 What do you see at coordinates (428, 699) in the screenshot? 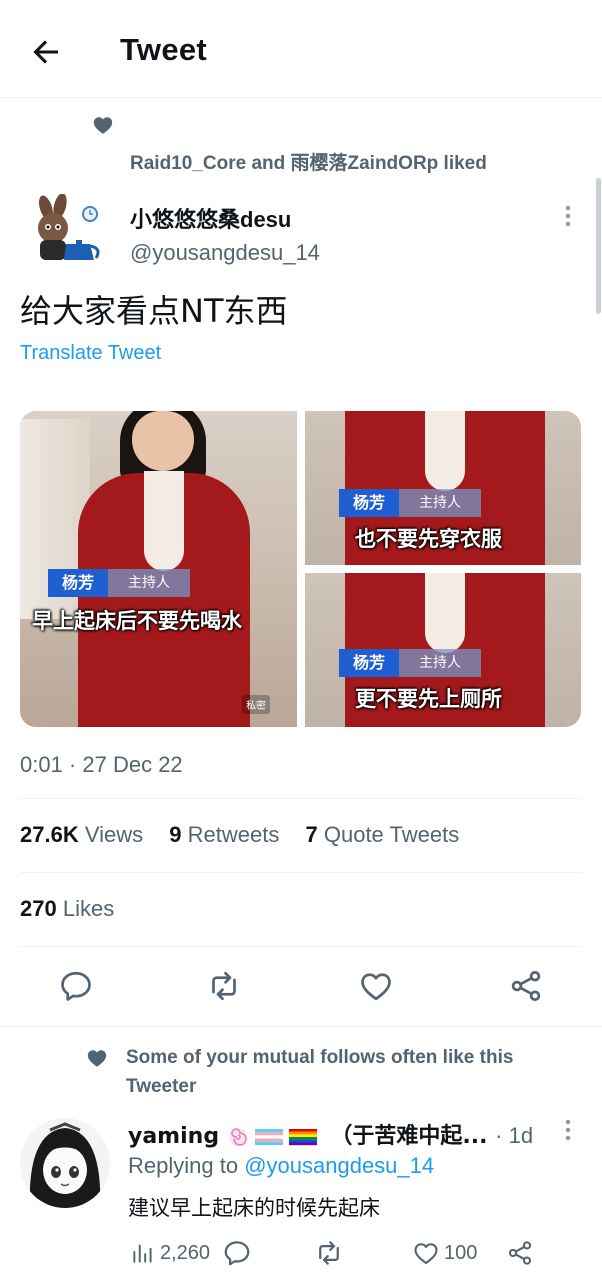
I see `video-caption: 更不要先上厕所` at bounding box center [428, 699].